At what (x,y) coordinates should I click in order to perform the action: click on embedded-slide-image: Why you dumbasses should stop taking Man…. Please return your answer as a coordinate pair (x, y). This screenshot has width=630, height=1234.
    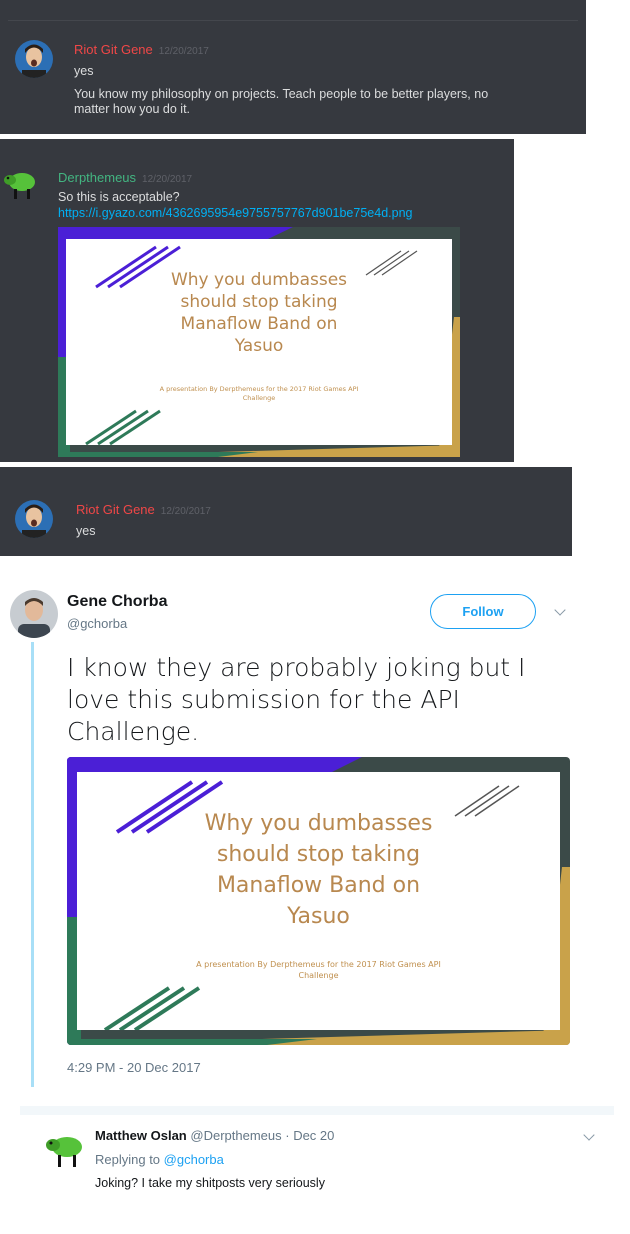
    Looking at the image, I should click on (259, 342).